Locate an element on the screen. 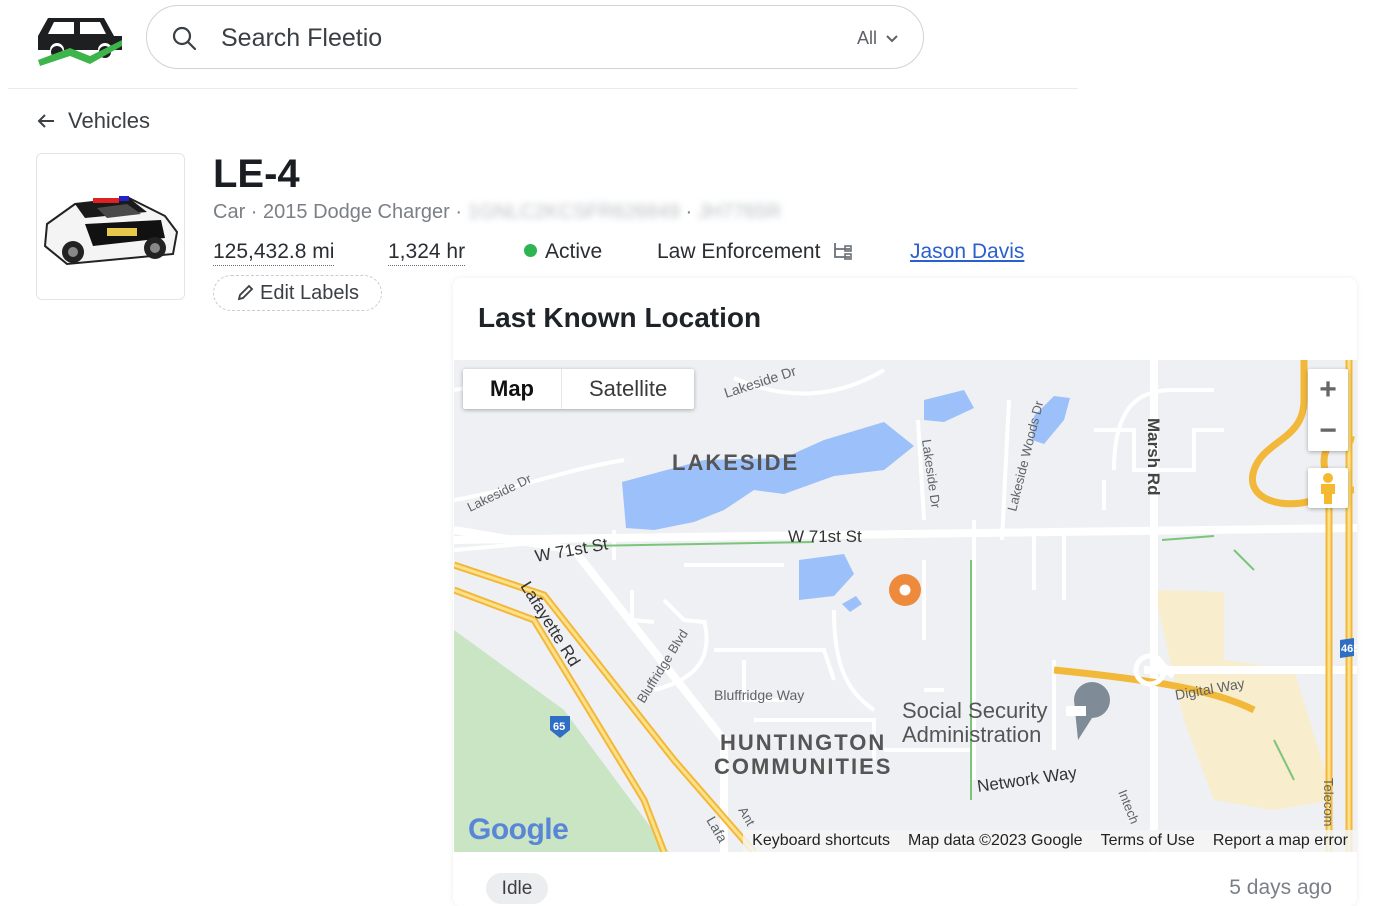 This screenshot has width=1375, height=906. search-scope-dropdown: All is located at coordinates (878, 38).